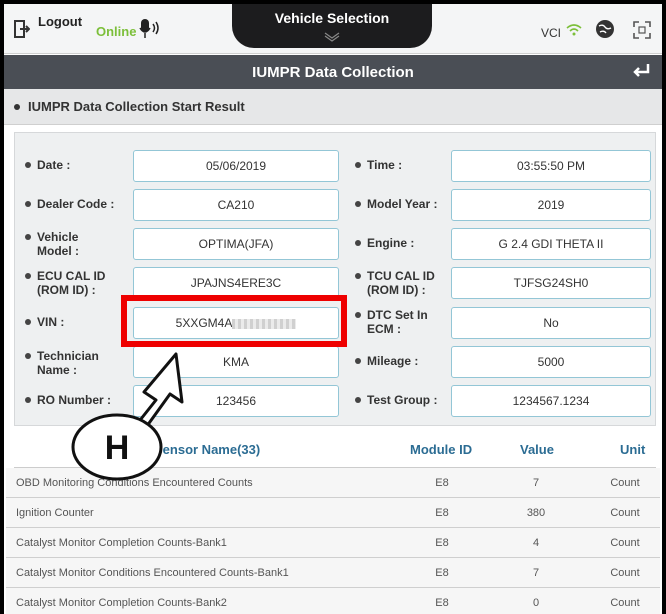 The image size is (666, 614). I want to click on date-label: Date :, so click(47, 165).